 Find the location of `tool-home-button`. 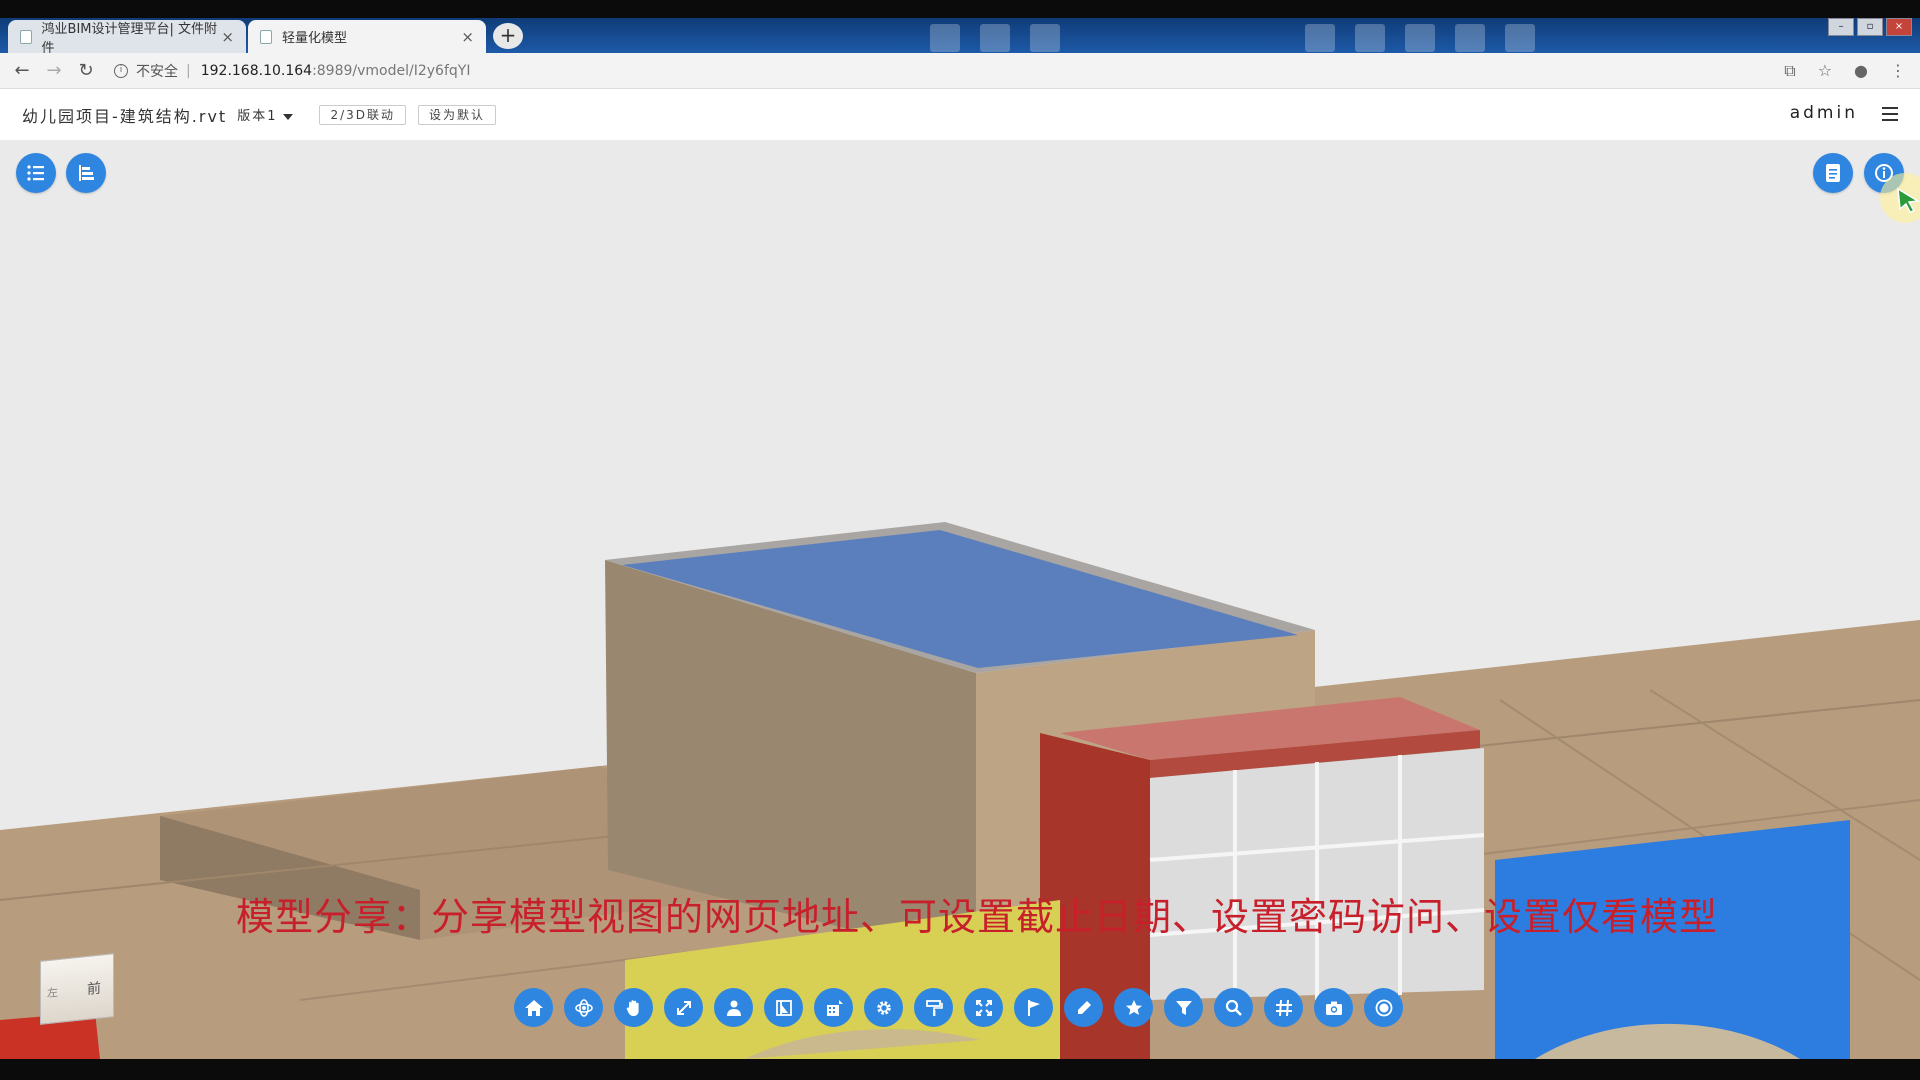

tool-home-button is located at coordinates (533, 1007).